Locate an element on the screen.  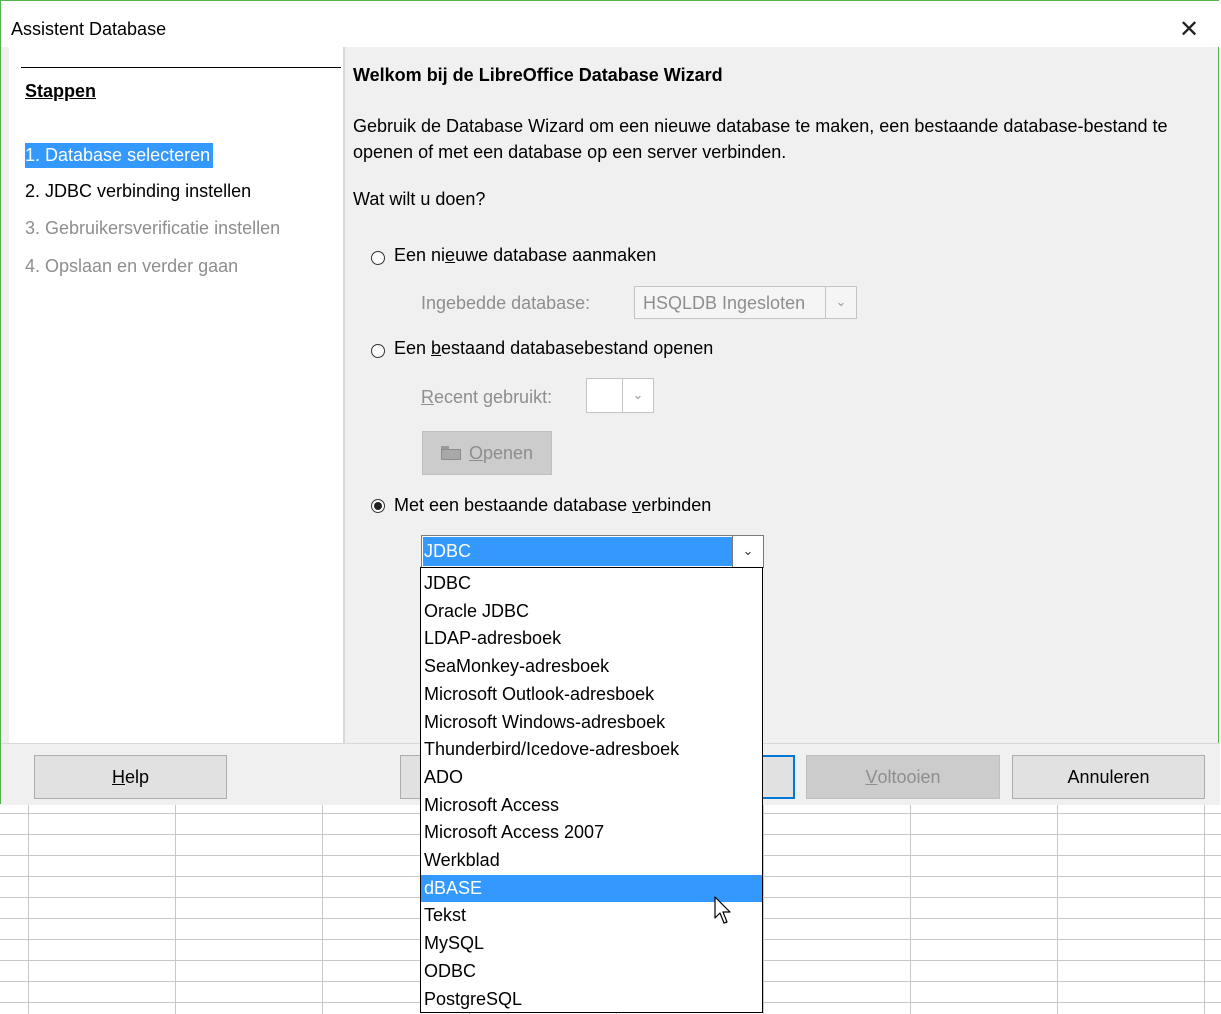
step-database-selecteren: 1. Database selecteren is located at coordinates (119, 155).